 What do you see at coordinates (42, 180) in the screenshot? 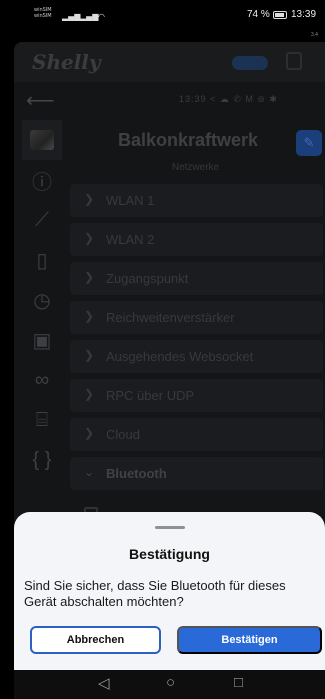
I see `info-icon: ⓘ` at bounding box center [42, 180].